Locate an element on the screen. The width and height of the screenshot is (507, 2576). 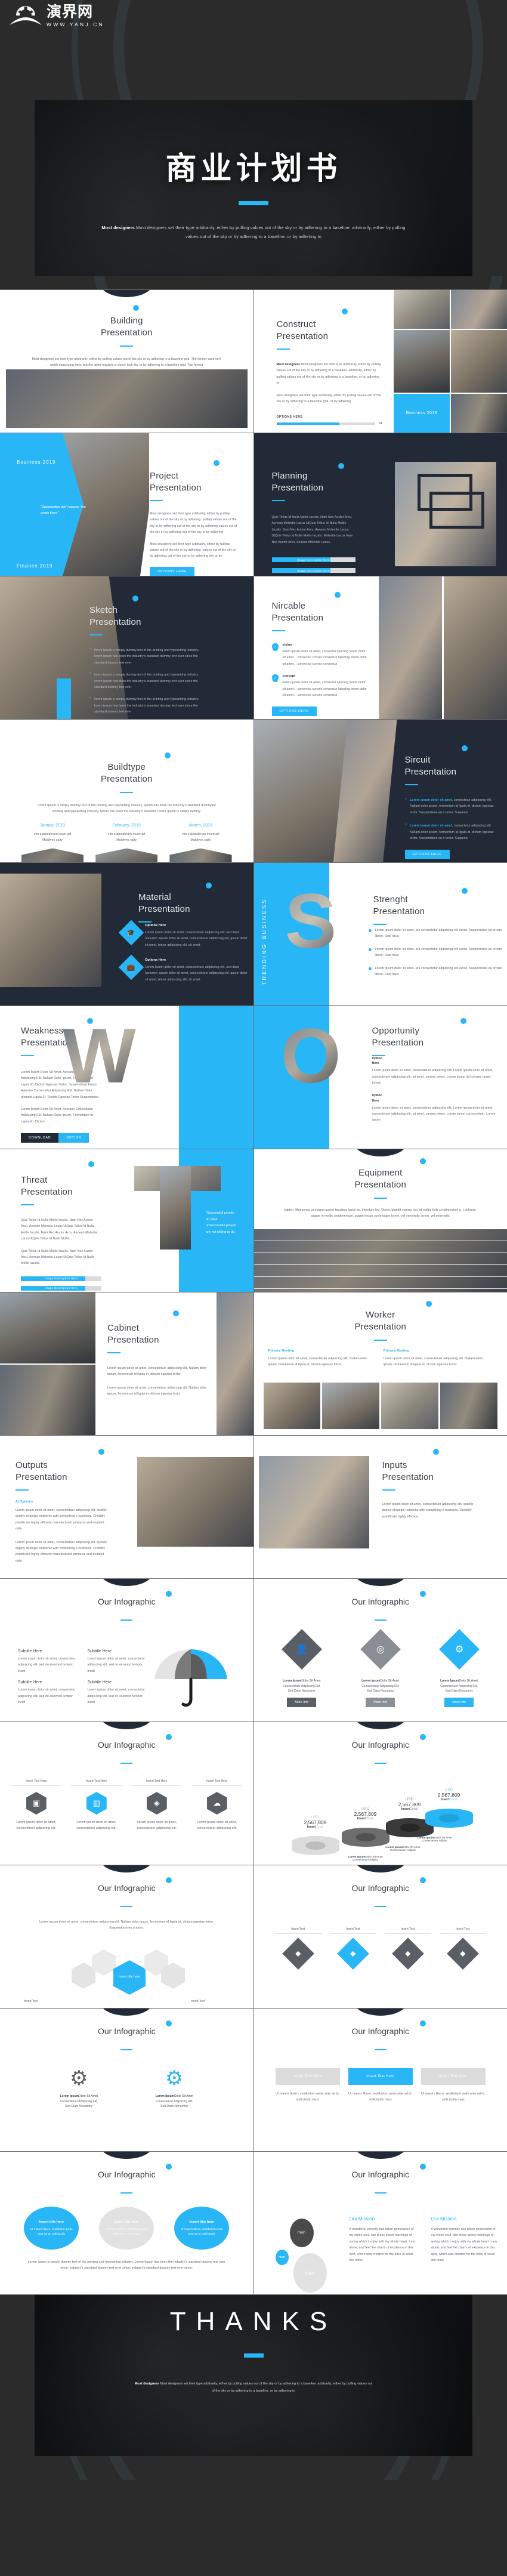
item-title-bold: Lorem Ipsum is located at coordinates (164, 2096).